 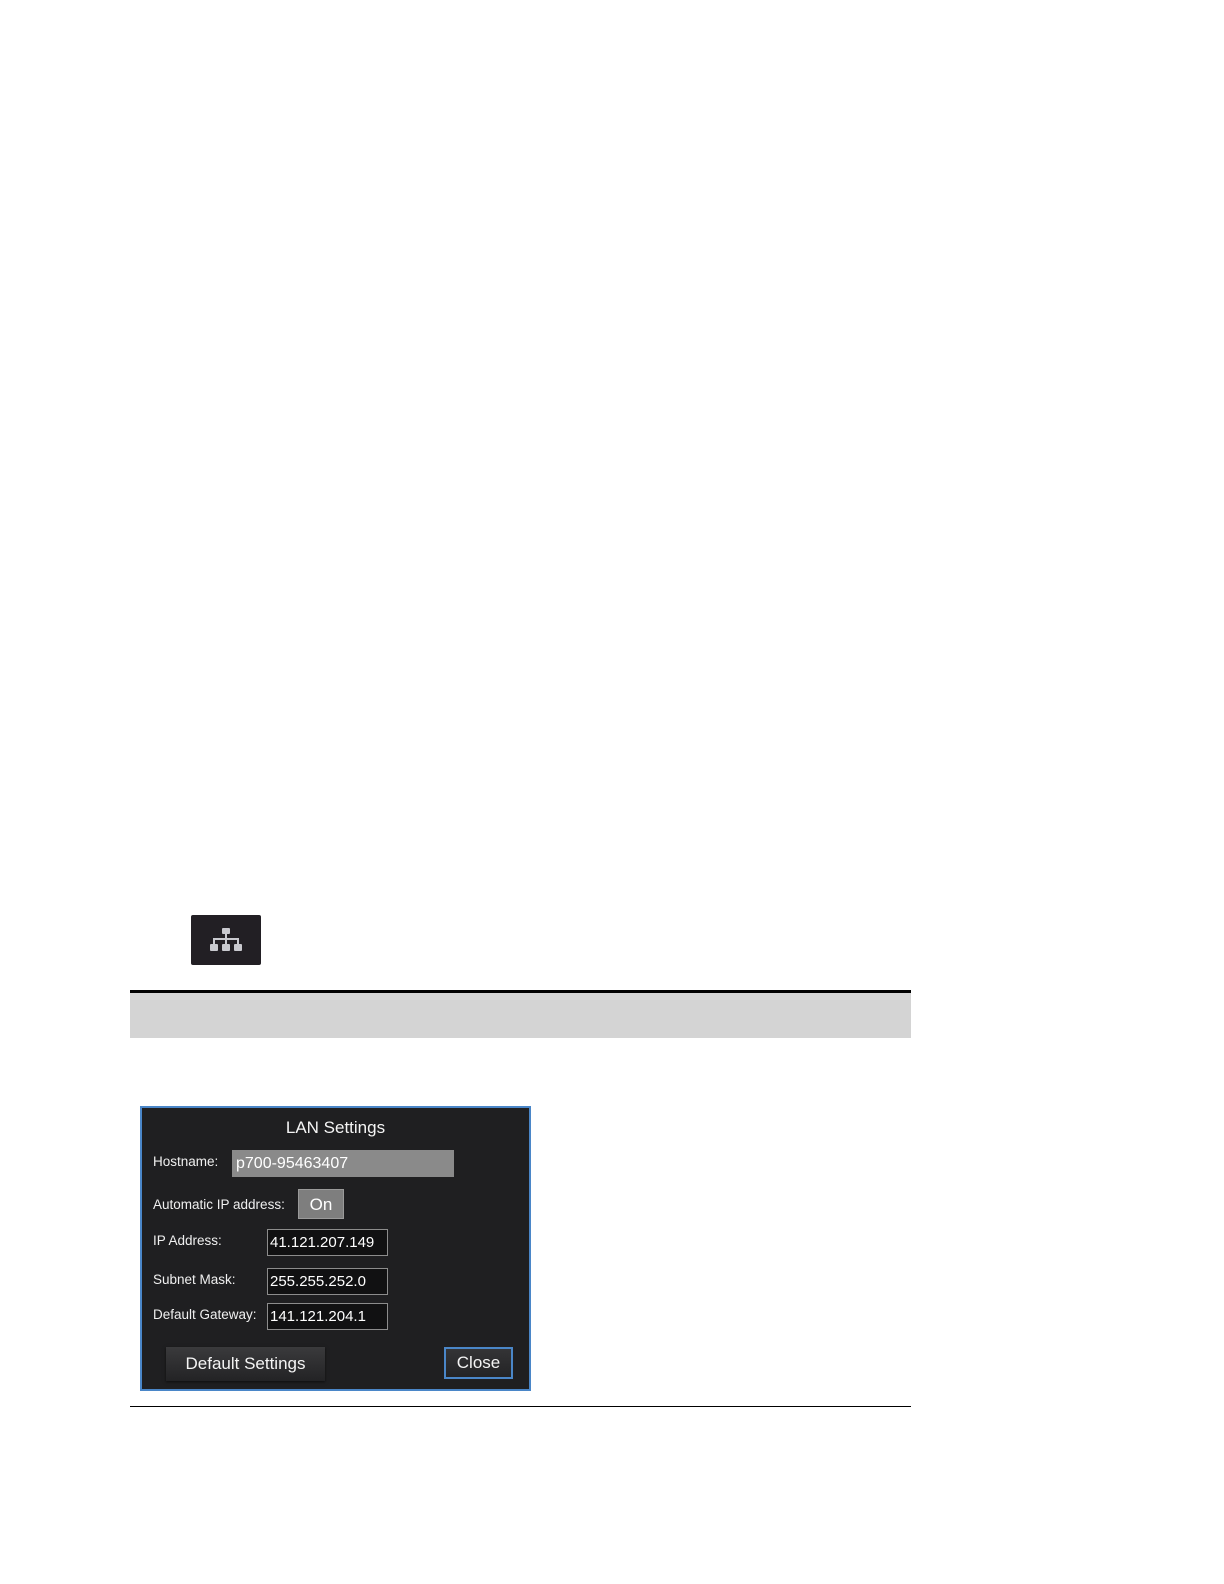 What do you see at coordinates (327, 1281) in the screenshot?
I see `subnet-mask-field: 255.255.252.0` at bounding box center [327, 1281].